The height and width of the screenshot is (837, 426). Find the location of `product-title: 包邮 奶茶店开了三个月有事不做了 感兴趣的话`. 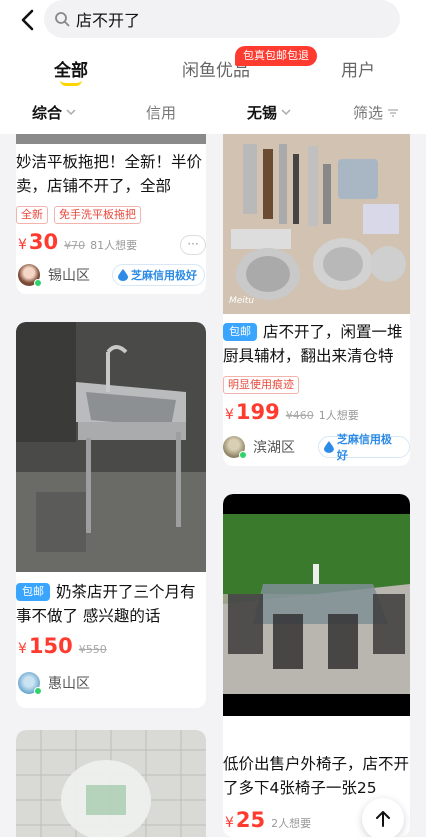

product-title: 包邮 奶茶店开了三个月有事不做了 感兴趣的话 is located at coordinates (111, 604).